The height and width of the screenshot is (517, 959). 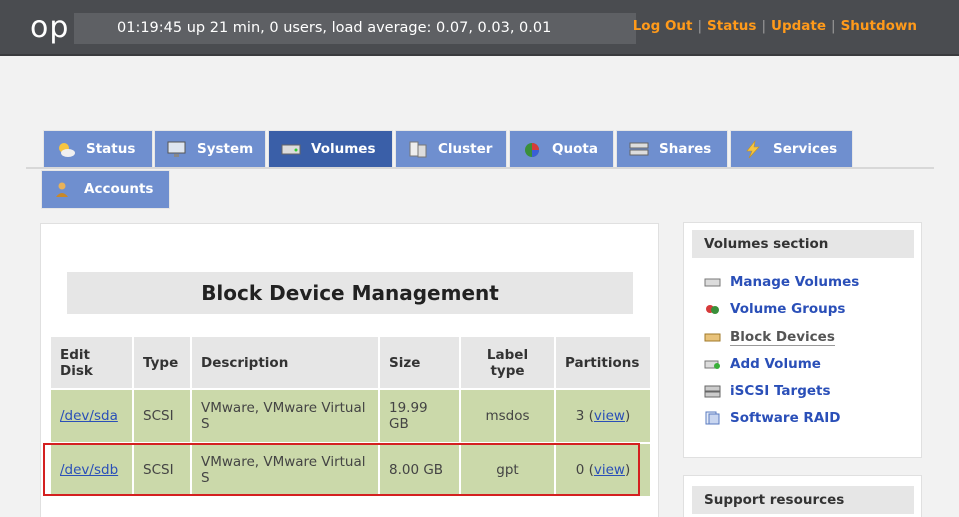 I want to click on tab-label: Volumes, so click(x=343, y=149).